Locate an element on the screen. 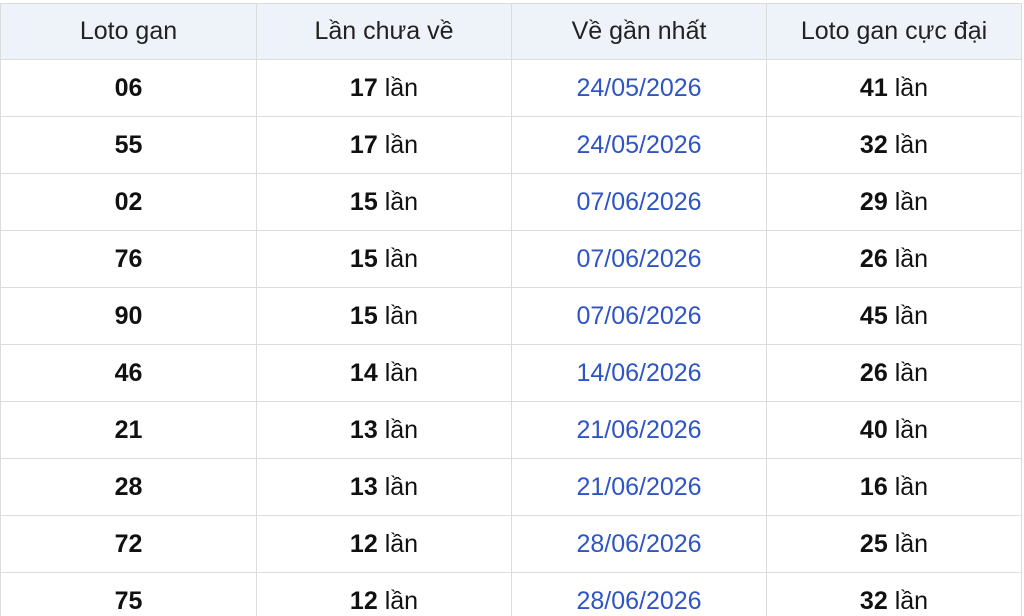  last-seen-cell: 21/06/2026 is located at coordinates (639, 430).